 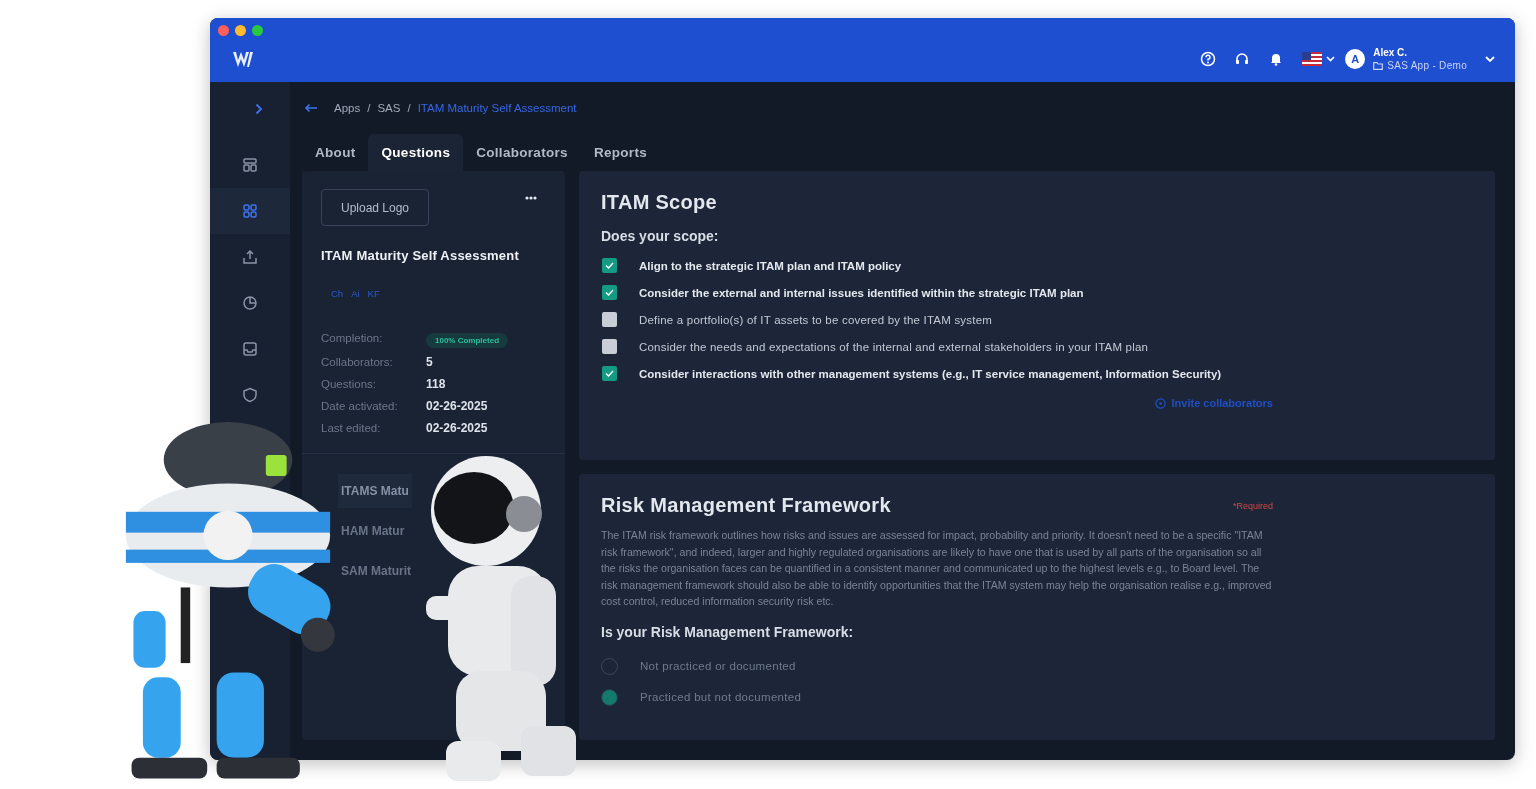 I want to click on breadcrumb-link: SAS, so click(x=389, y=108).